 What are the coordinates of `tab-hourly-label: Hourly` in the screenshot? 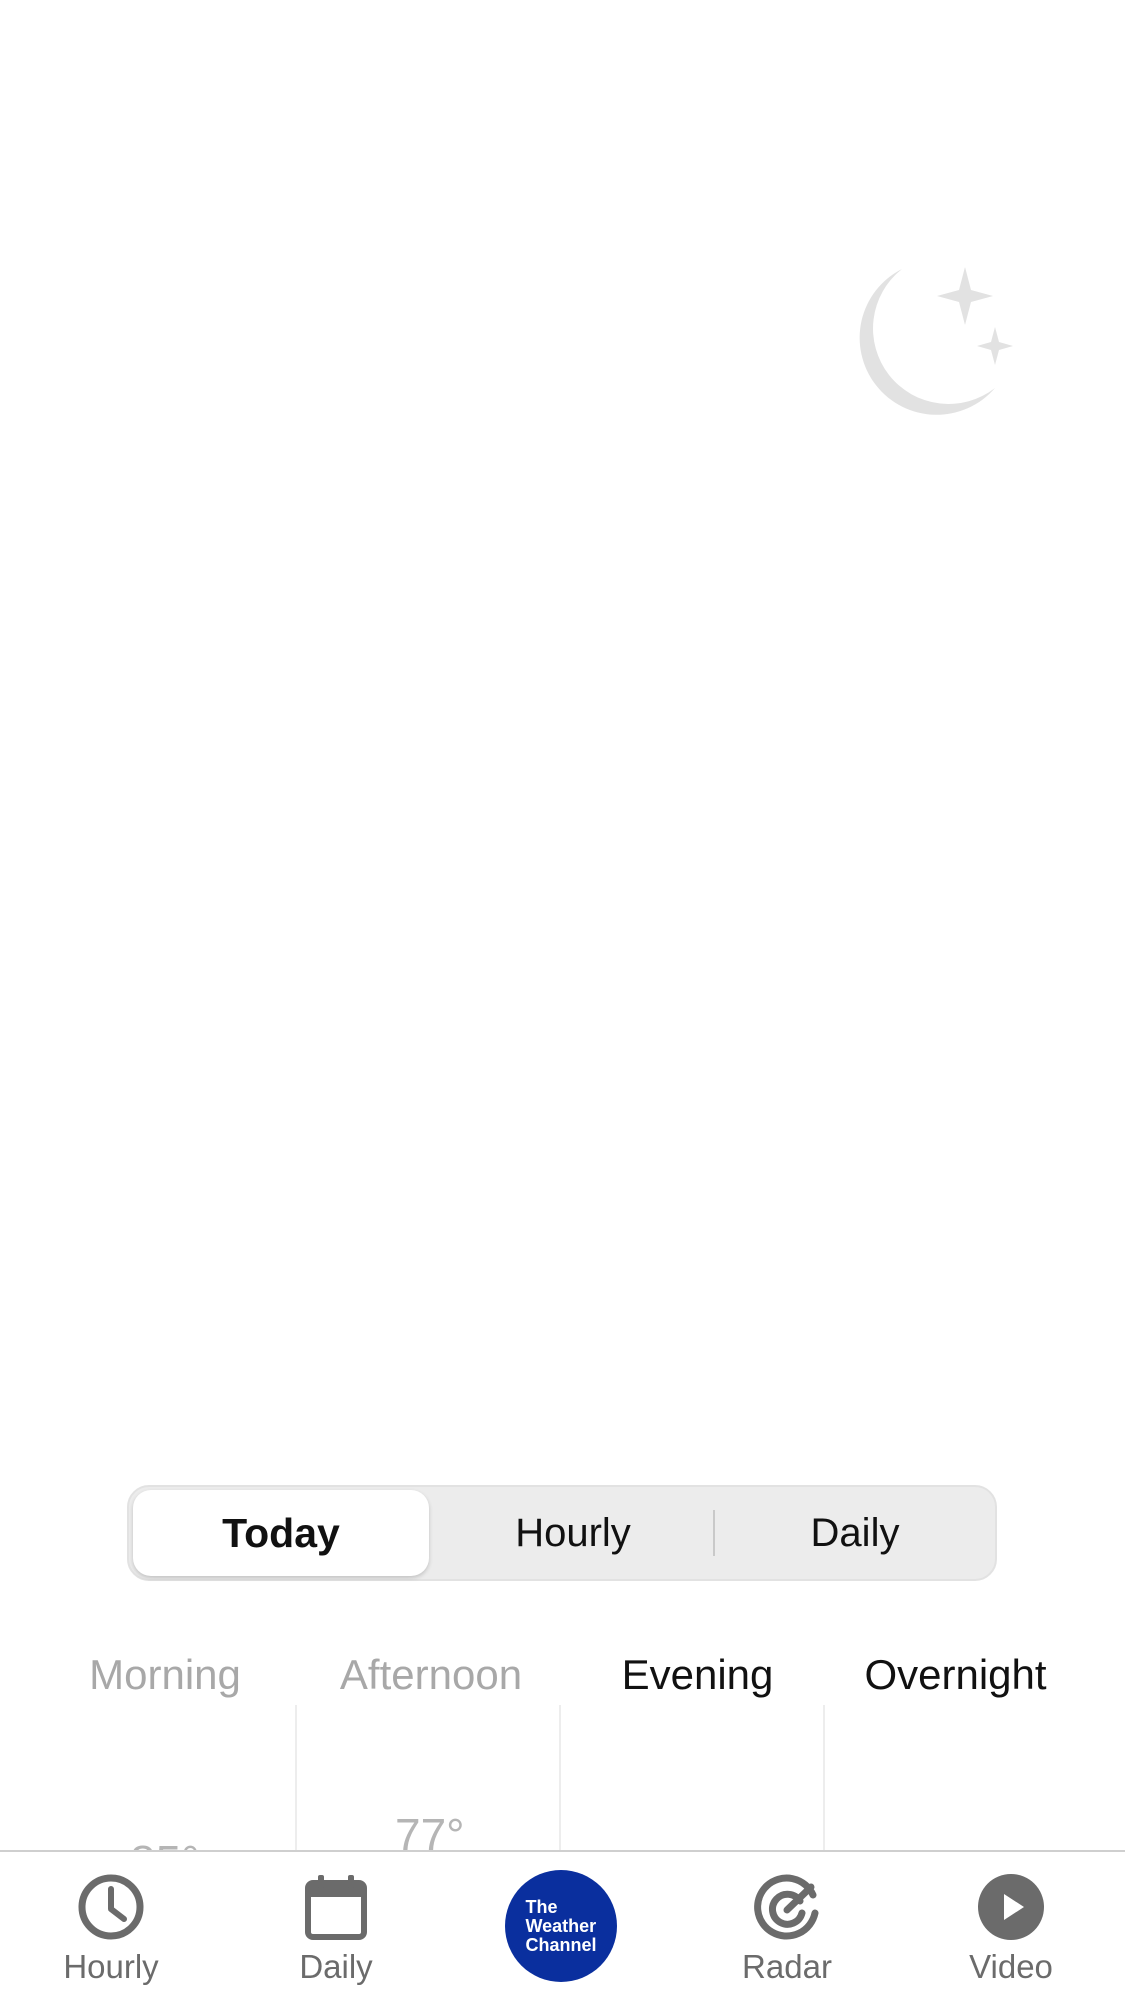 It's located at (111, 1966).